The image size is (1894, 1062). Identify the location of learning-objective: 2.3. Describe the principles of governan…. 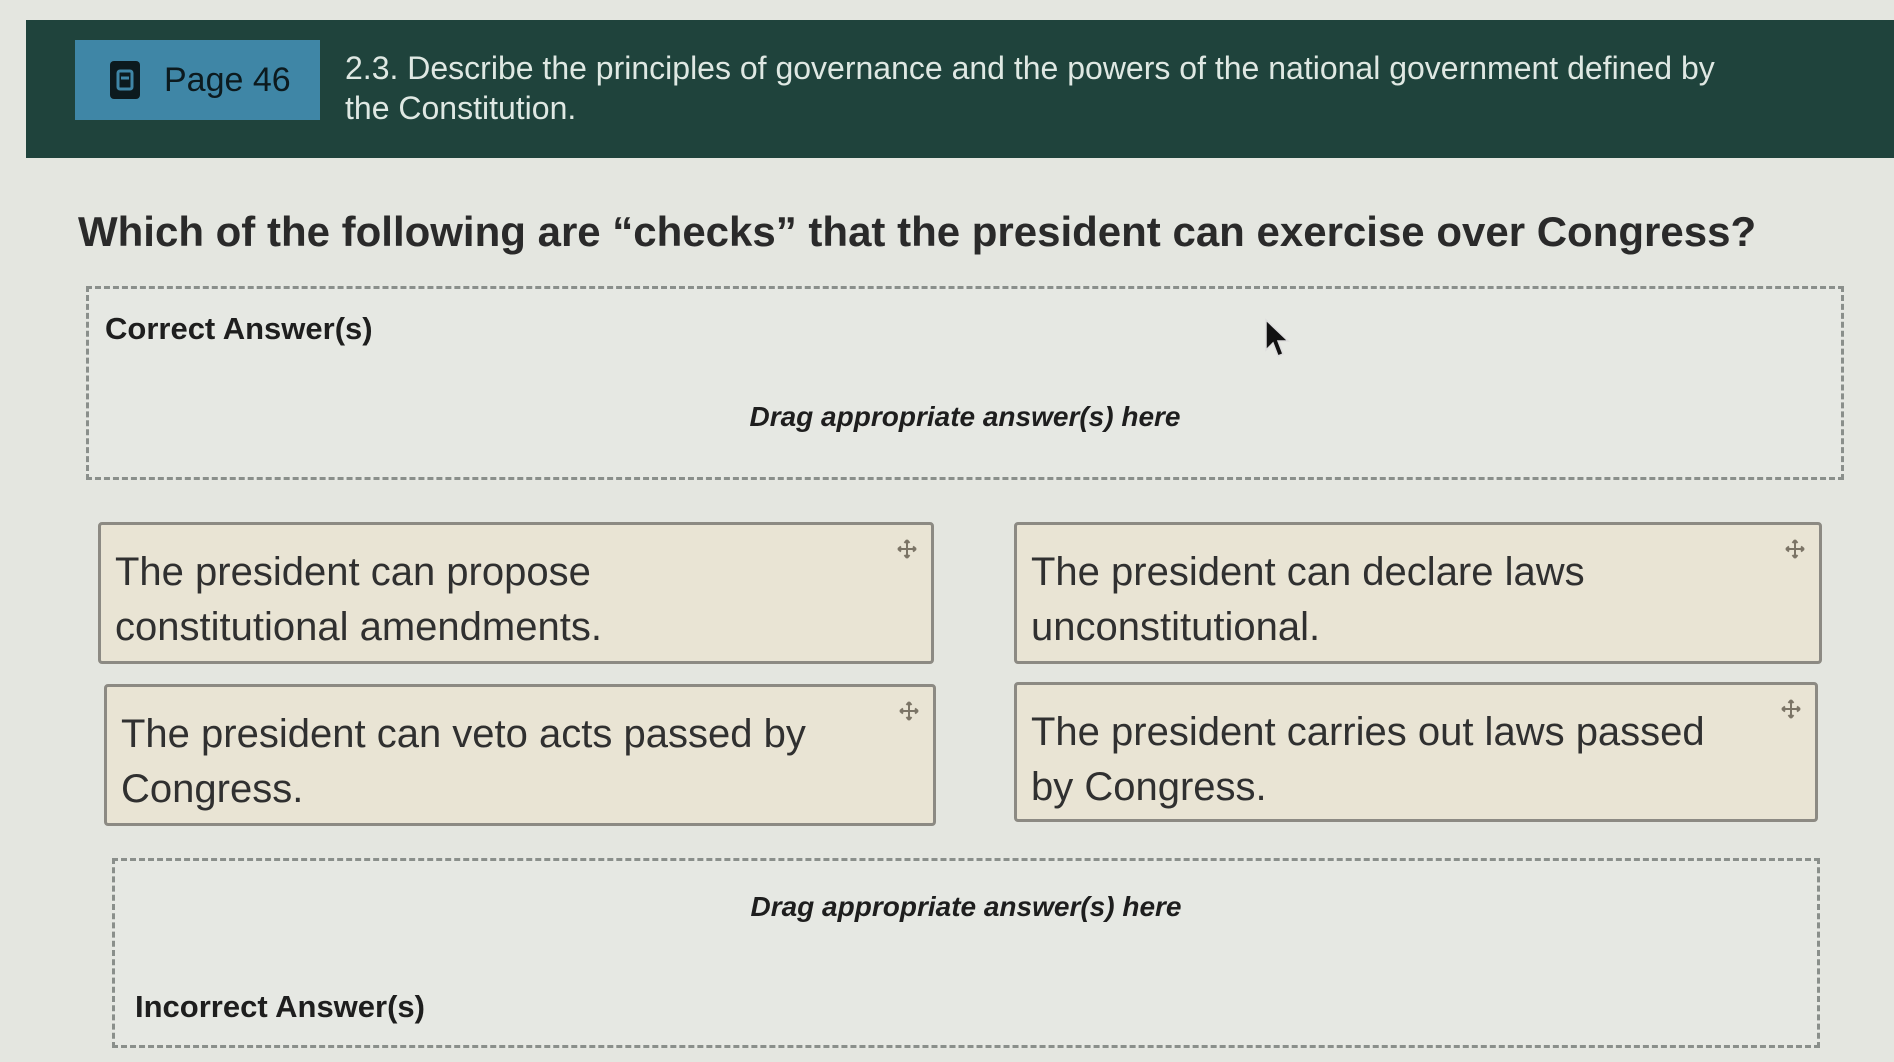
(1030, 88).